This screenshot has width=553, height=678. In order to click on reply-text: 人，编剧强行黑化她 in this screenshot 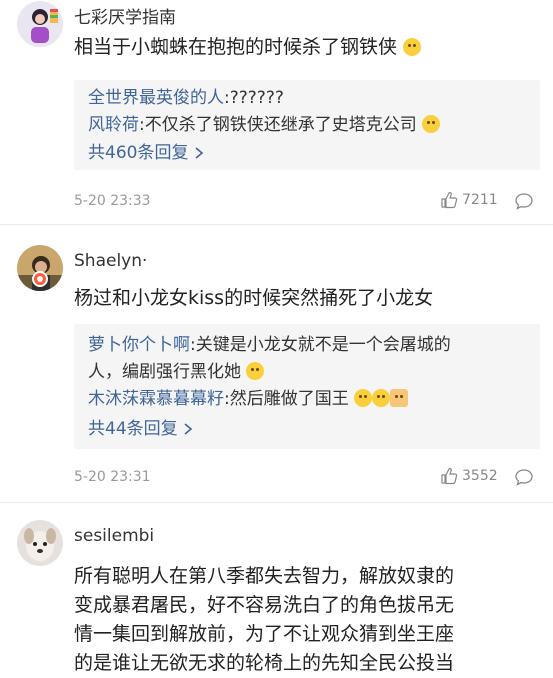, I will do `click(164, 372)`.